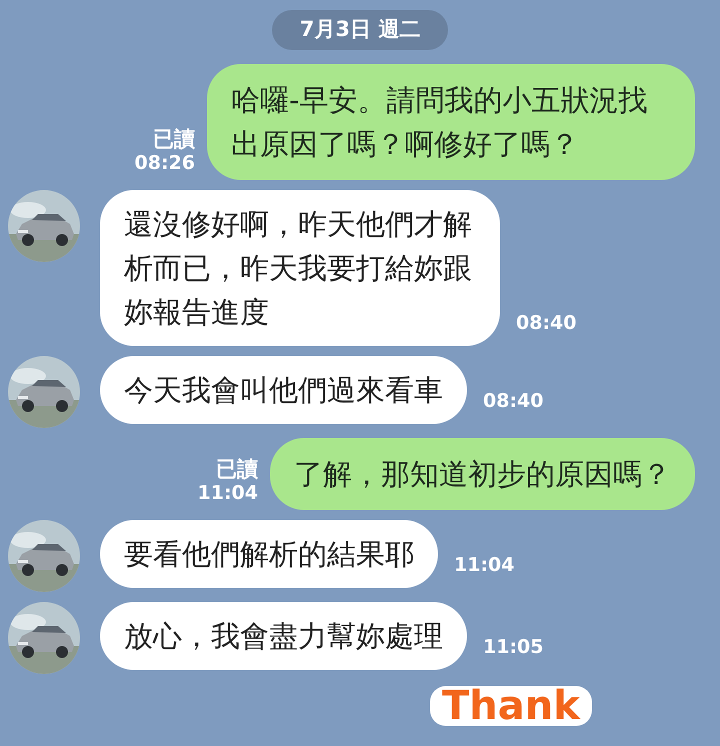 Image resolution: width=720 pixels, height=746 pixels. What do you see at coordinates (482, 474) in the screenshot?
I see `message-bubble: 了解，那知道初步的原因嗎？` at bounding box center [482, 474].